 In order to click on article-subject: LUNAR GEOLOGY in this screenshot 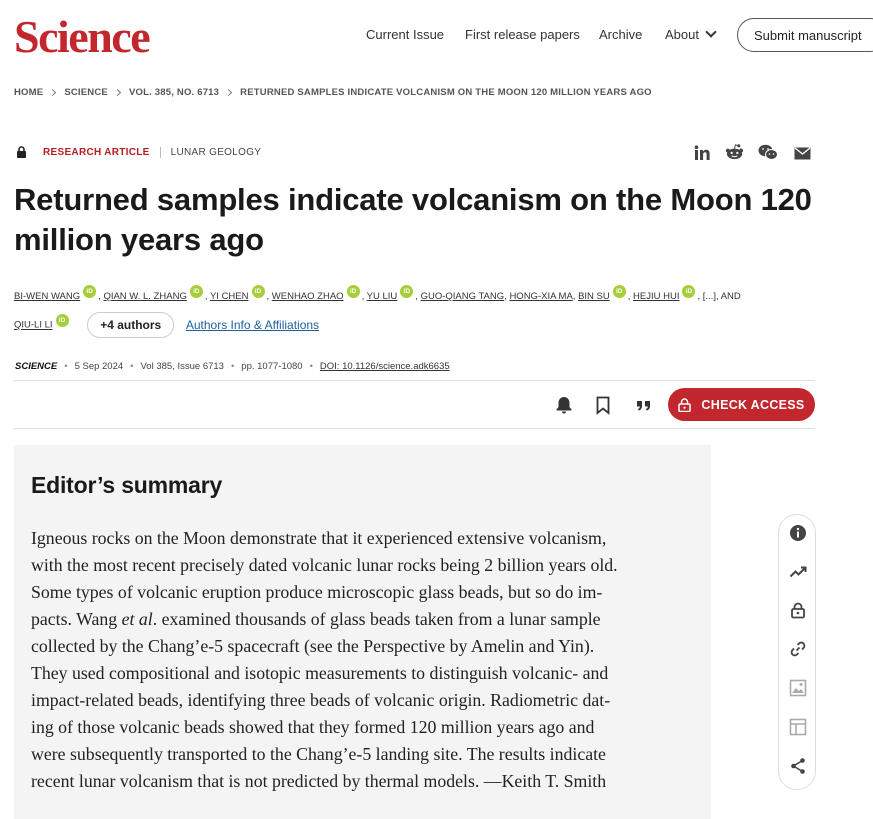, I will do `click(216, 152)`.